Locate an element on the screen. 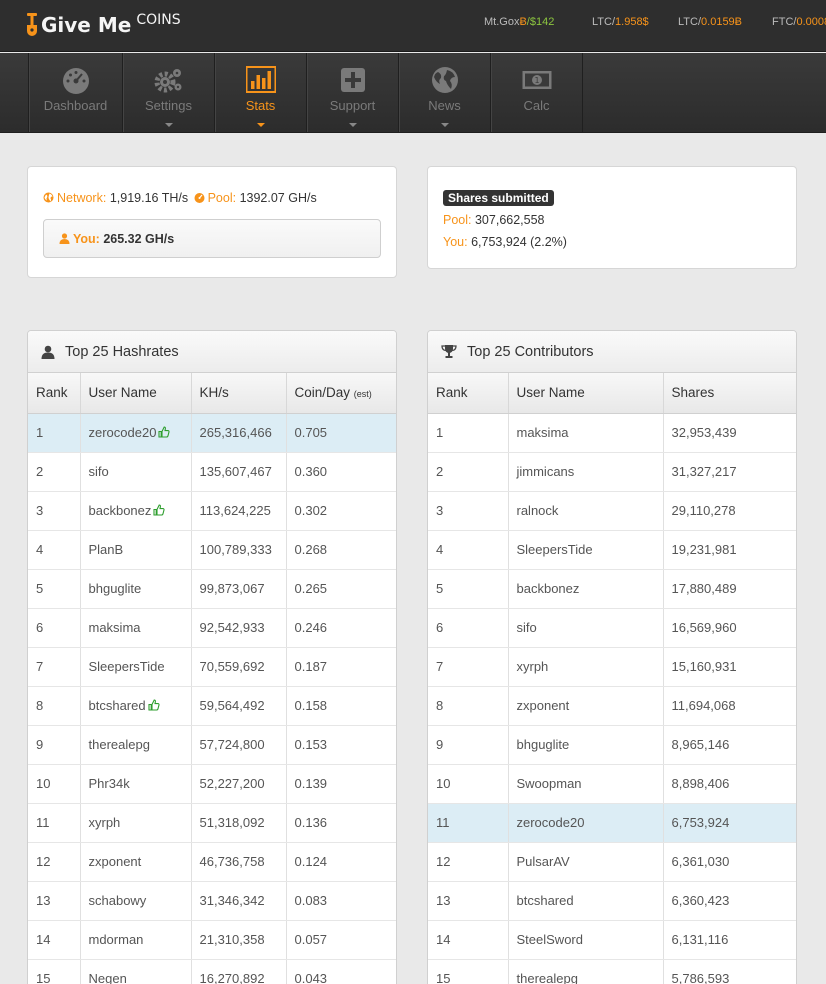 Image resolution: width=826 pixels, height=984 pixels. username-cell: ralnock is located at coordinates (586, 511).